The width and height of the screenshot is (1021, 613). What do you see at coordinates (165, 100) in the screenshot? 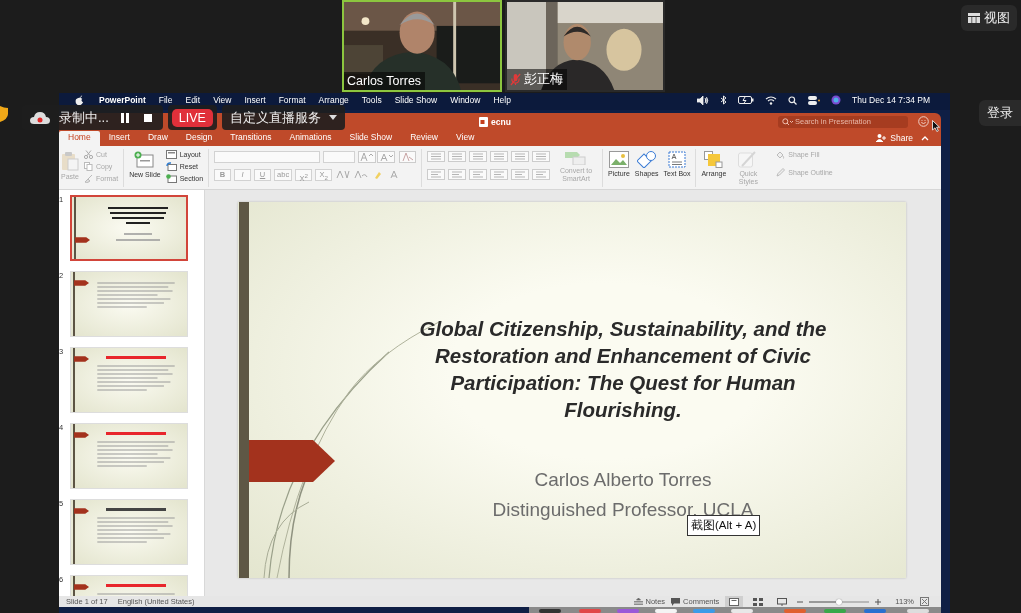
I see `menu-item: File` at bounding box center [165, 100].